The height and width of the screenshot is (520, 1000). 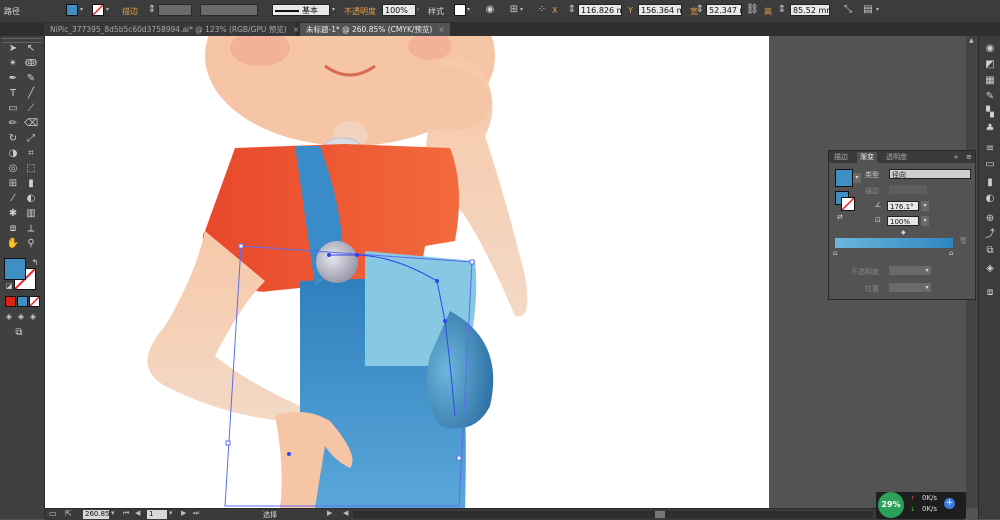 What do you see at coordinates (990, 129) in the screenshot?
I see `symbols-icon: ♣` at bounding box center [990, 129].